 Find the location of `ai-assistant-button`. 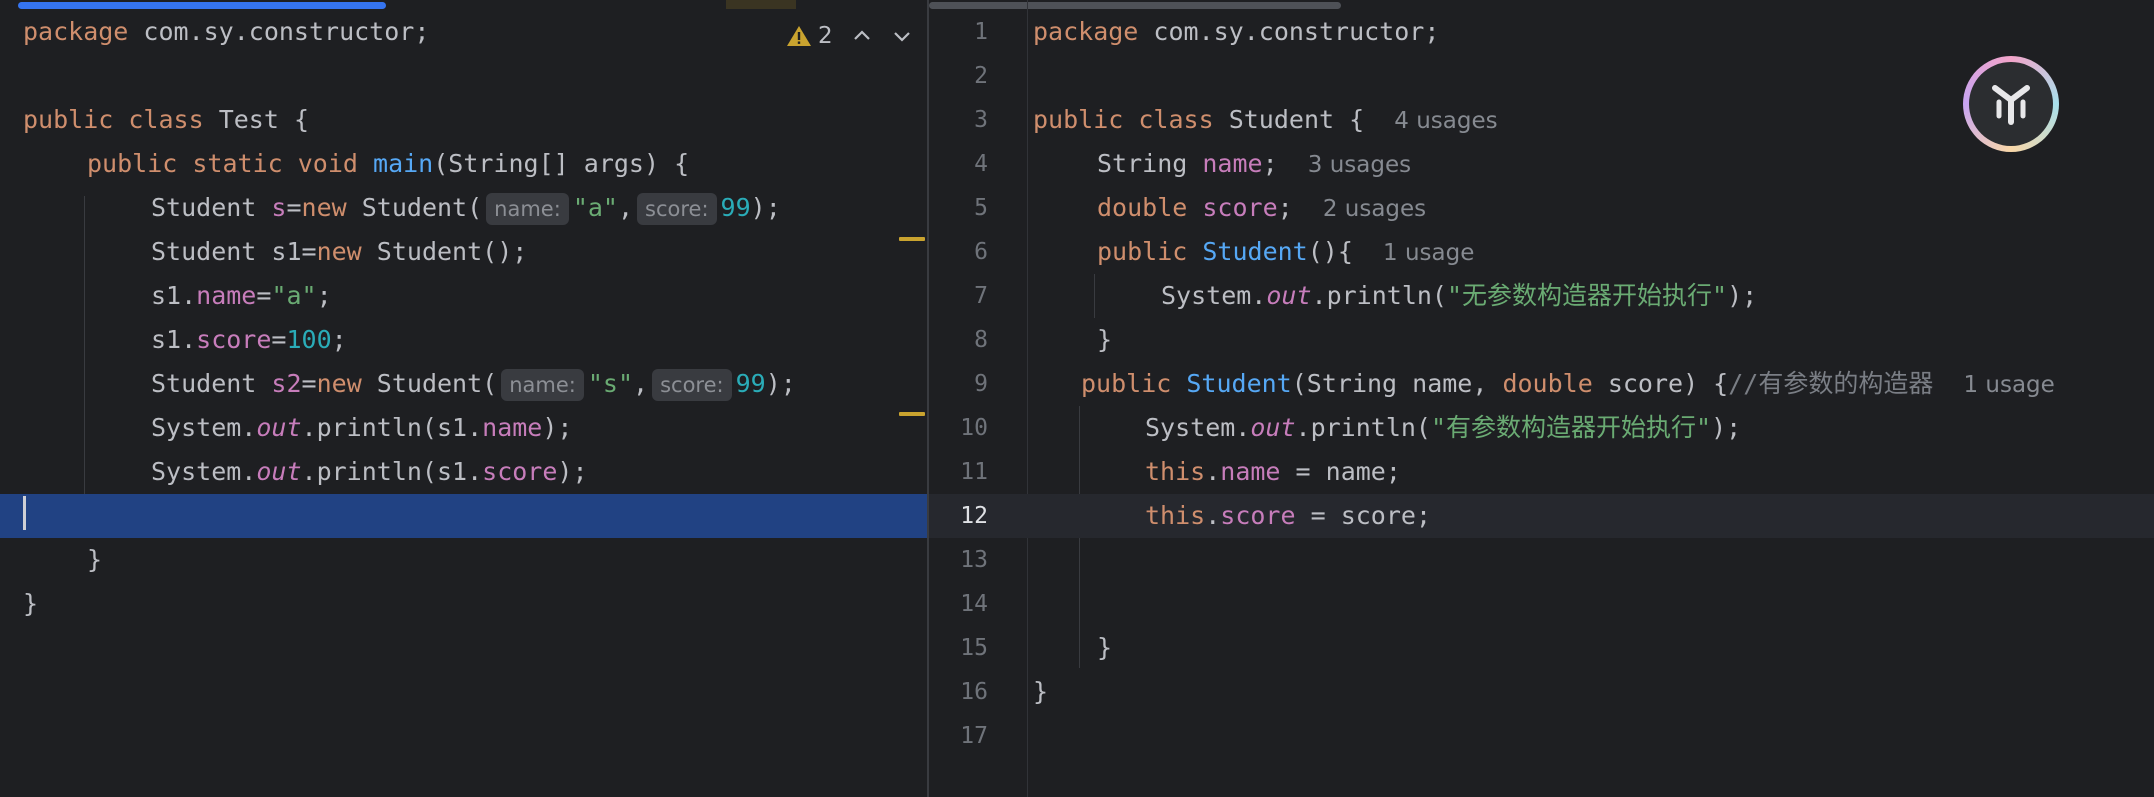

ai-assistant-button is located at coordinates (2011, 104).